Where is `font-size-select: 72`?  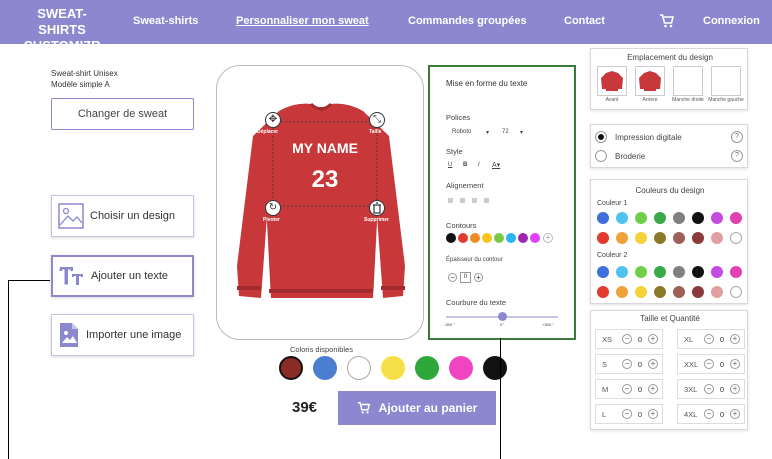 font-size-select: 72 is located at coordinates (505, 132).